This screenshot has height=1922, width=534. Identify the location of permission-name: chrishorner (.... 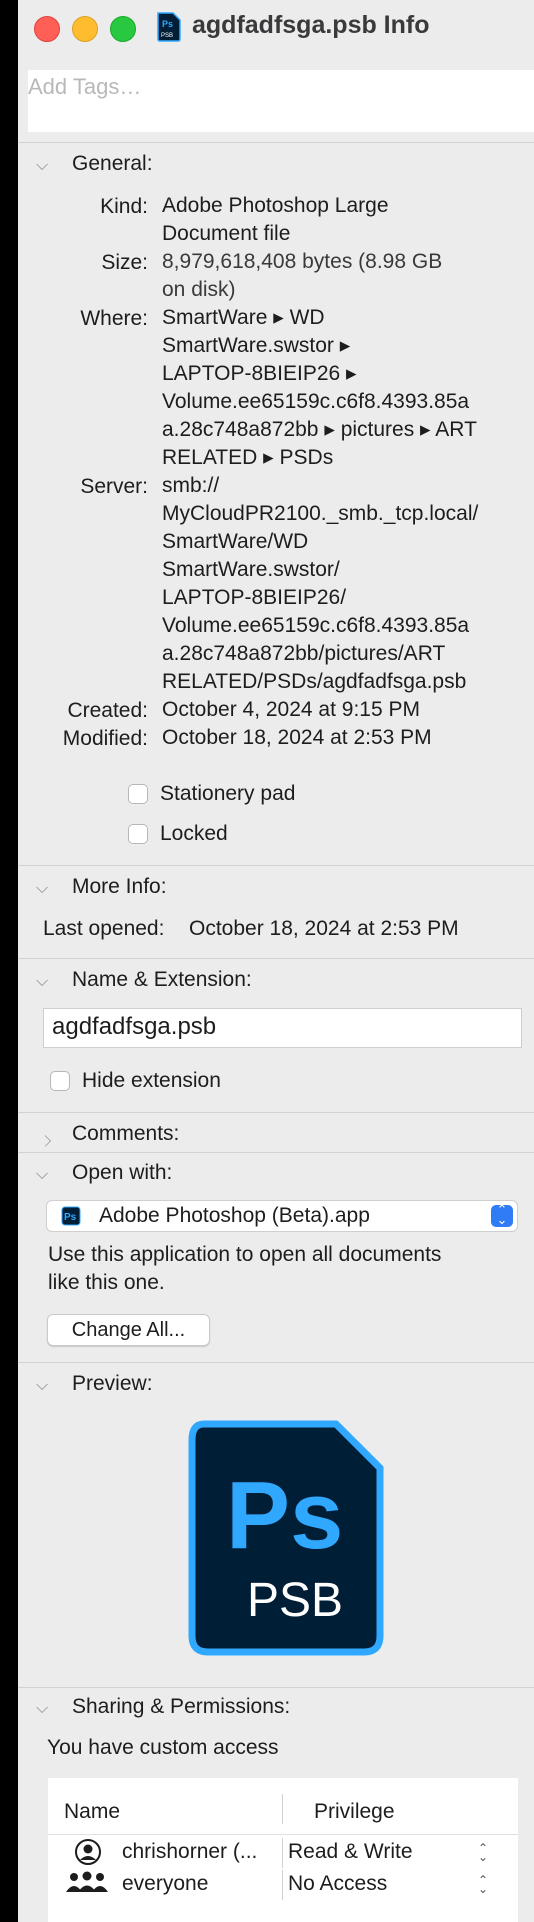
(190, 1851).